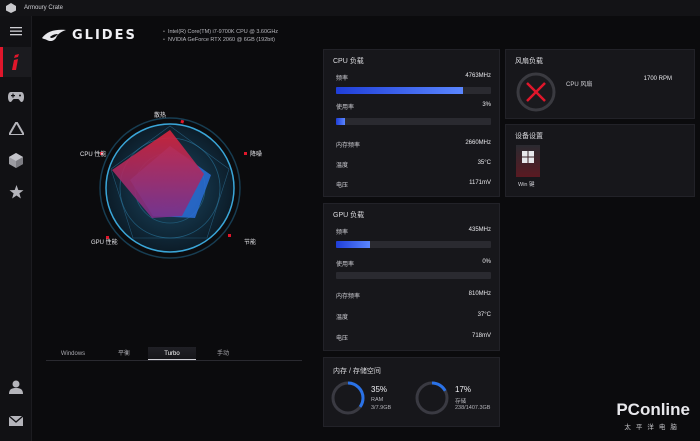  Describe the element at coordinates (349, 215) in the screenshot. I see `gpu-panel-title: GPU 负载` at that location.